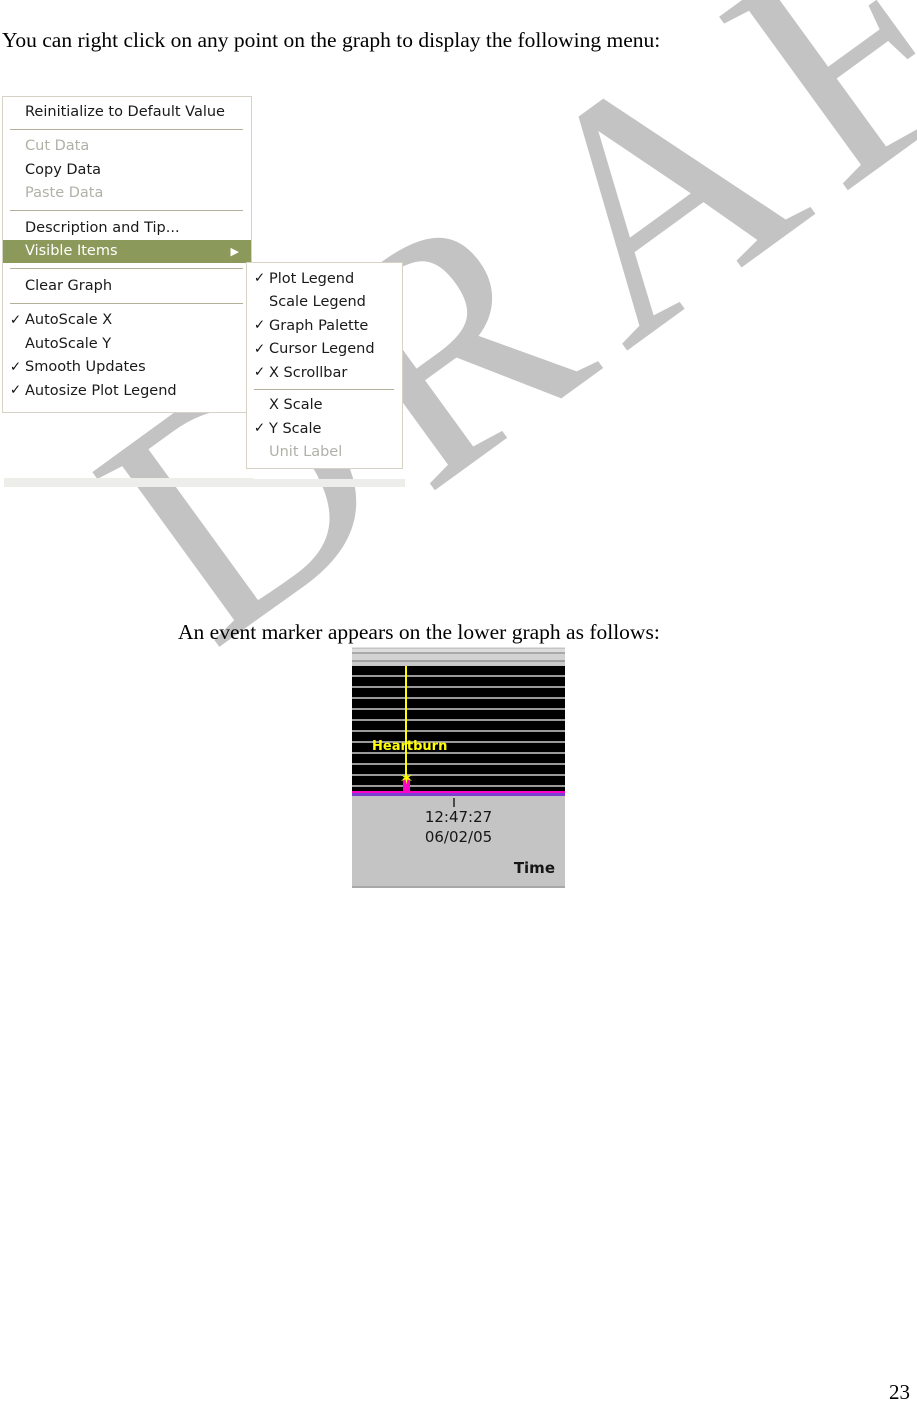 Image resolution: width=917 pixels, height=1414 pixels. Describe the element at coordinates (458, 794) in the screenshot. I see `baseline-purple-trace` at that location.